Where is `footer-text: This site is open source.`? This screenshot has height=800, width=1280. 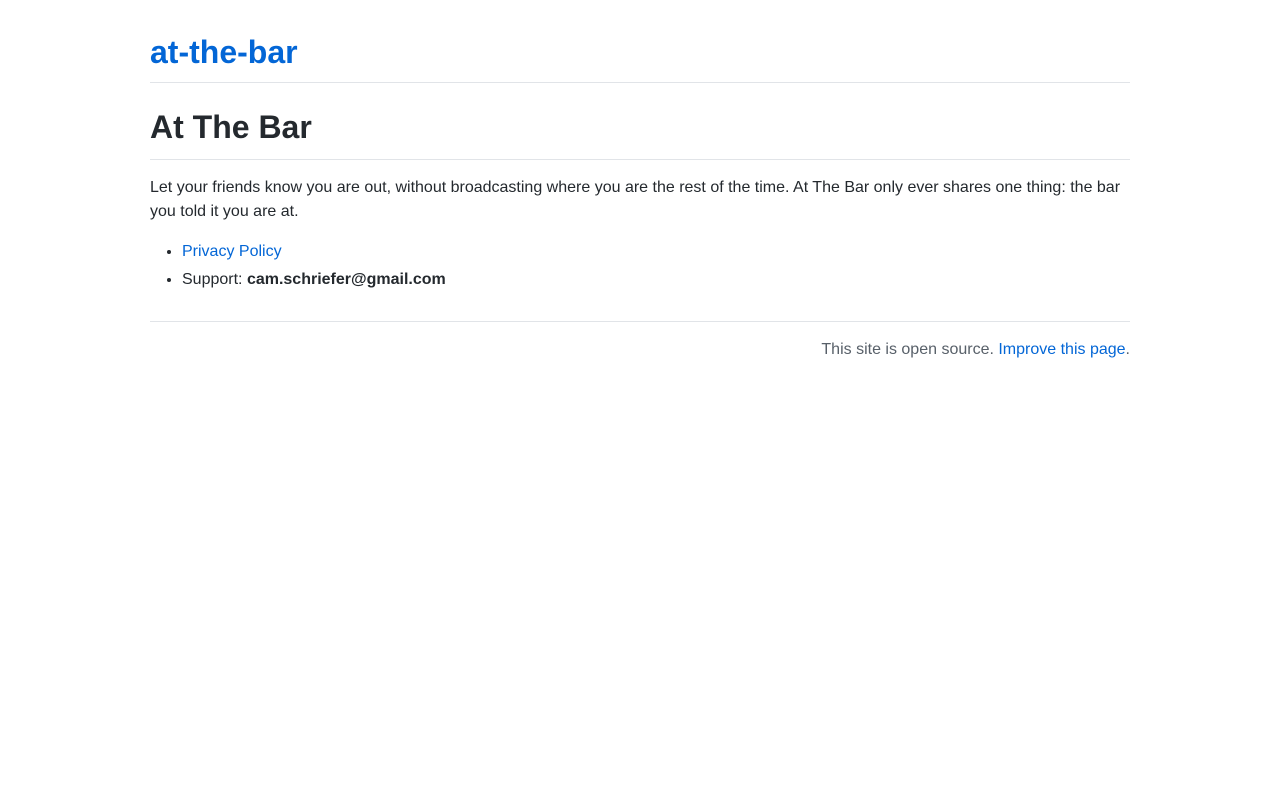
footer-text: This site is open source. is located at coordinates (910, 349).